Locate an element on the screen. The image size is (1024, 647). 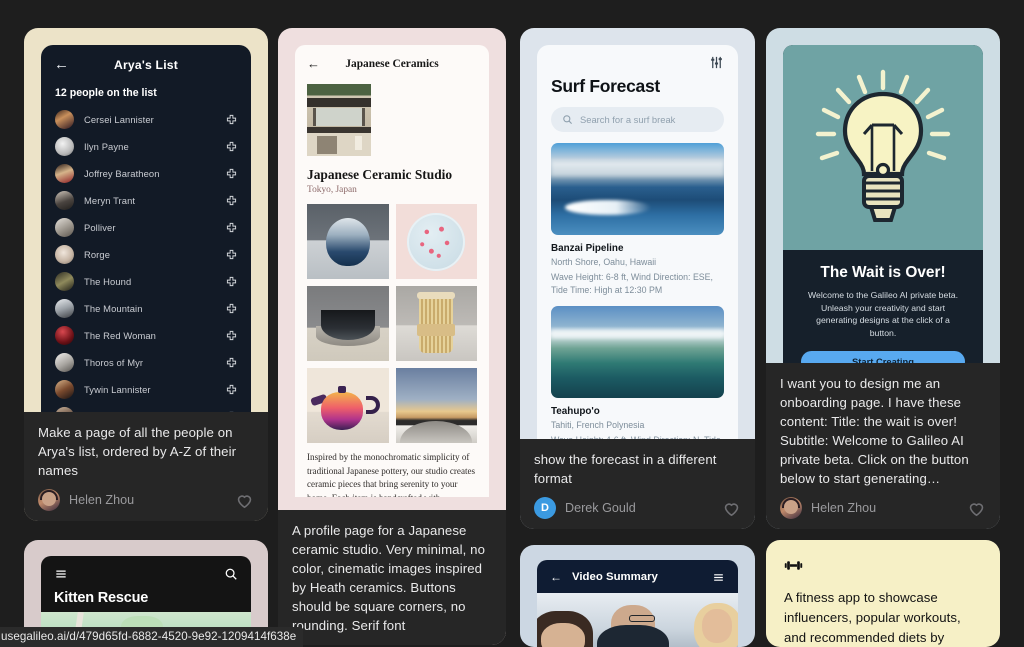
page-title: Kitten Rescue is located at coordinates (101, 598).